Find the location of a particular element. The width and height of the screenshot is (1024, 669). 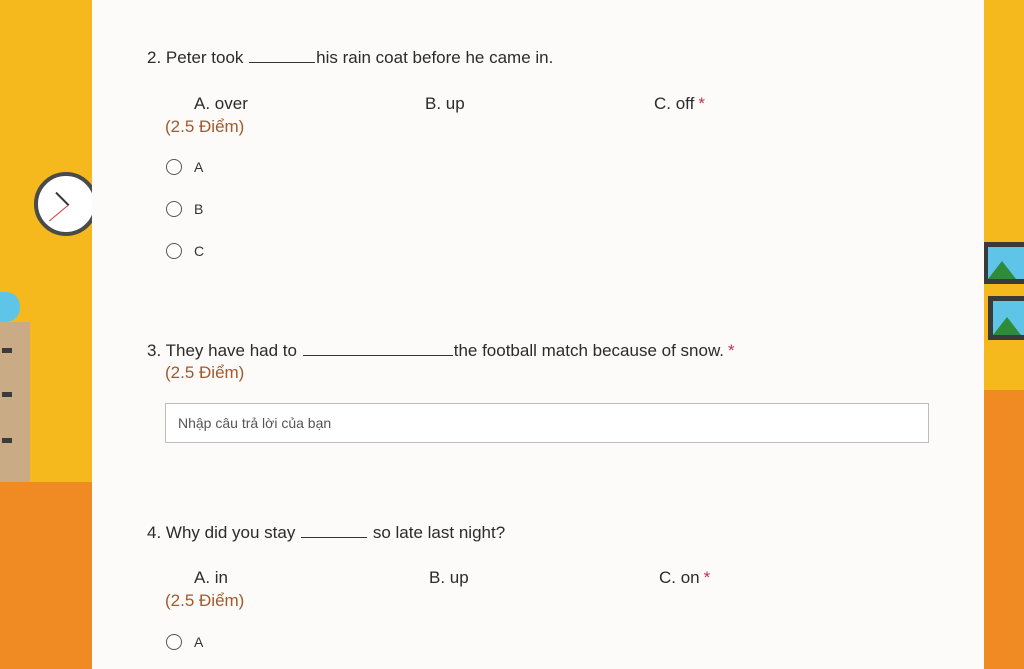

answer-text-input is located at coordinates (547, 423).